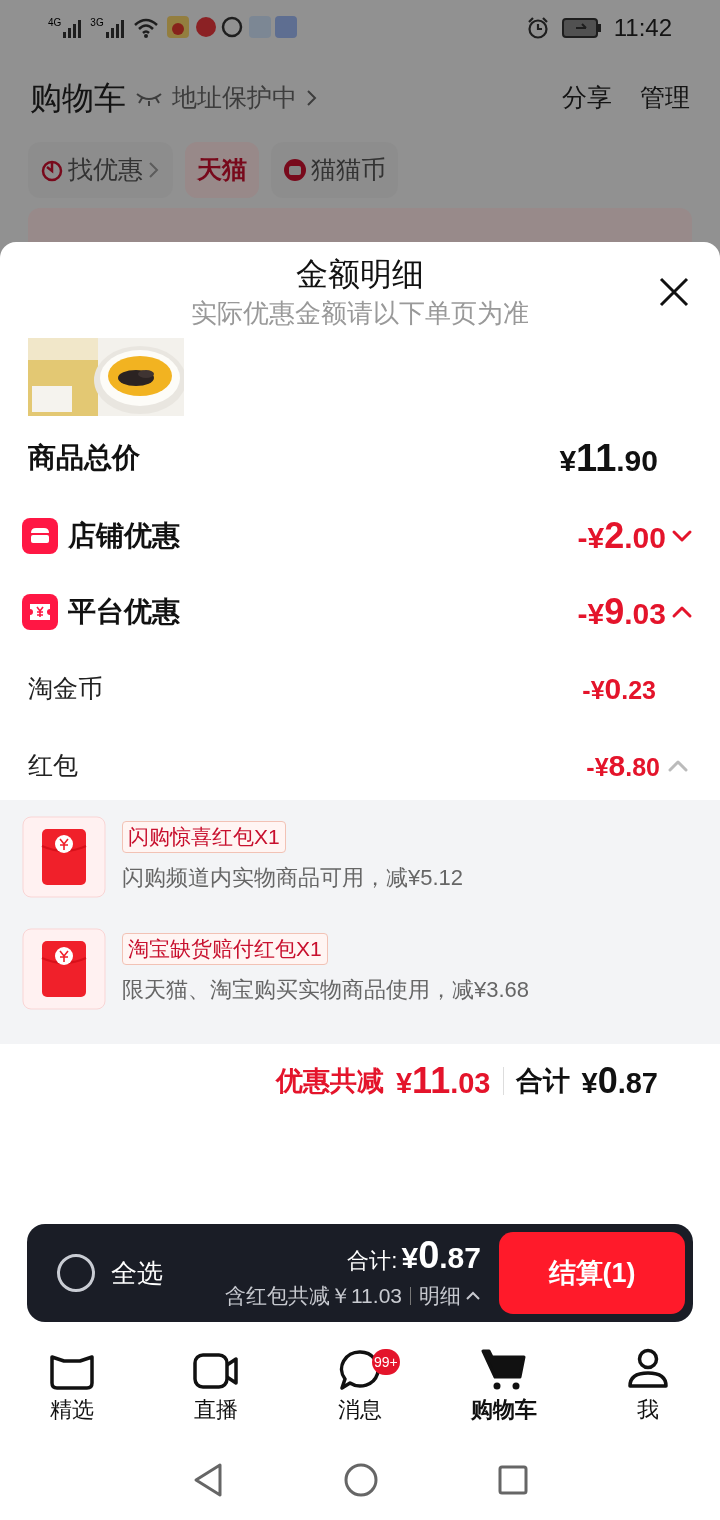 The width and height of the screenshot is (720, 1520). What do you see at coordinates (40, 536) in the screenshot?
I see `shop-icon` at bounding box center [40, 536].